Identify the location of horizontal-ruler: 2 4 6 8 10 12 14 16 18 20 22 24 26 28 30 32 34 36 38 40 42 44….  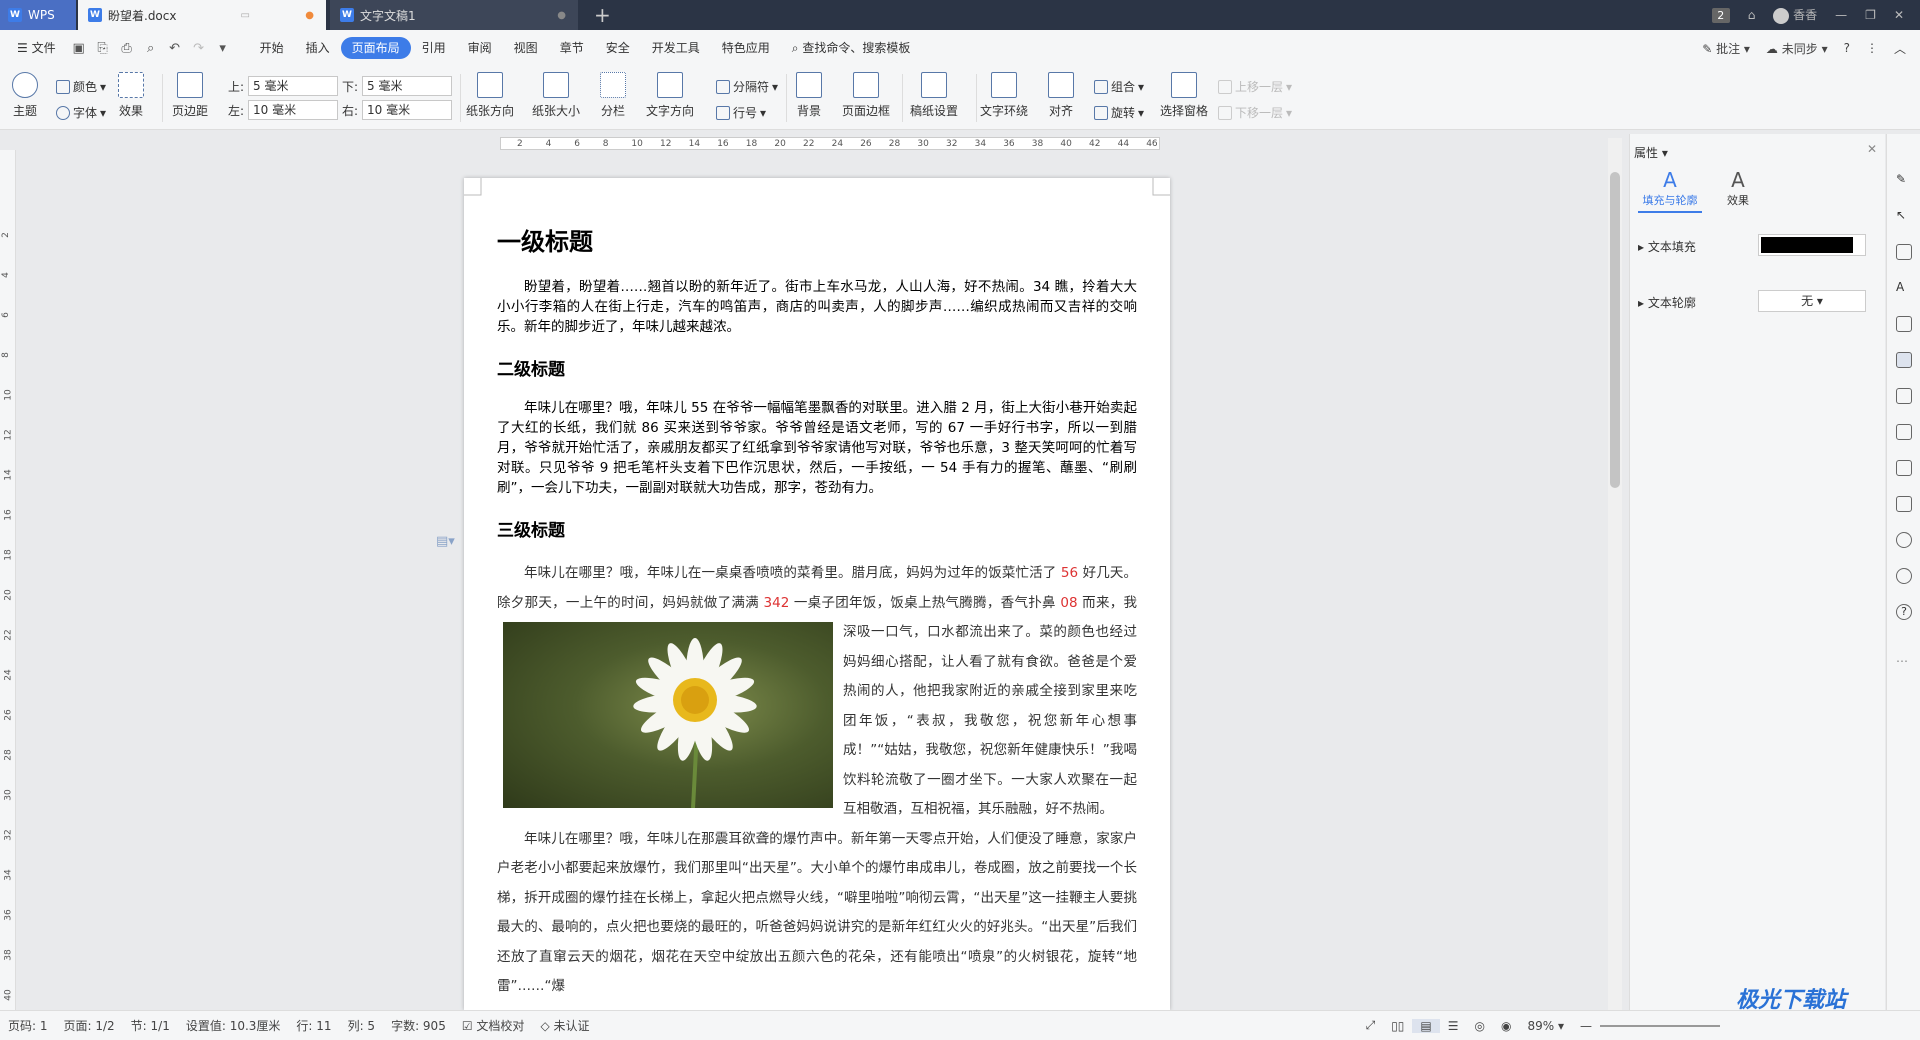
(812, 143).